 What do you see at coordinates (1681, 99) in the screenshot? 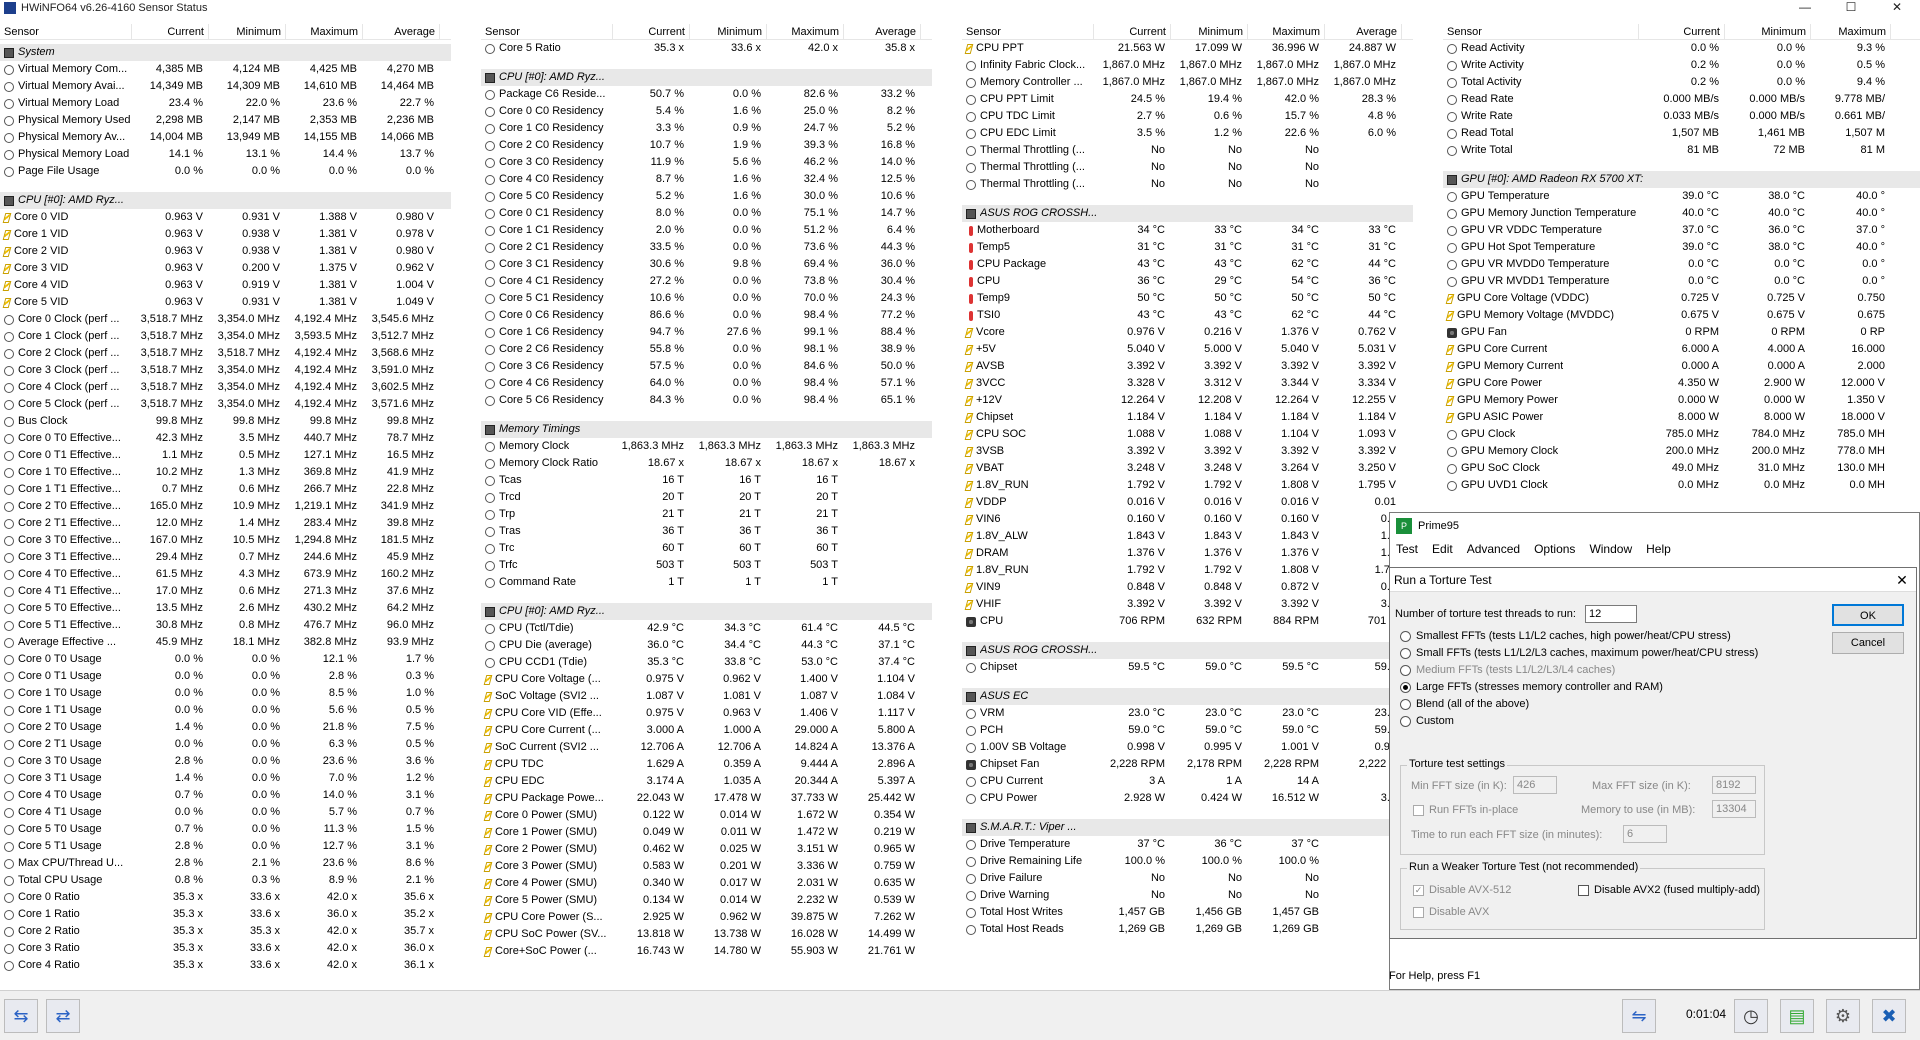
I see `sensor-row: Read Rate 0.000 MB/s 0.000 MB/s 9.778 MB/` at bounding box center [1681, 99].